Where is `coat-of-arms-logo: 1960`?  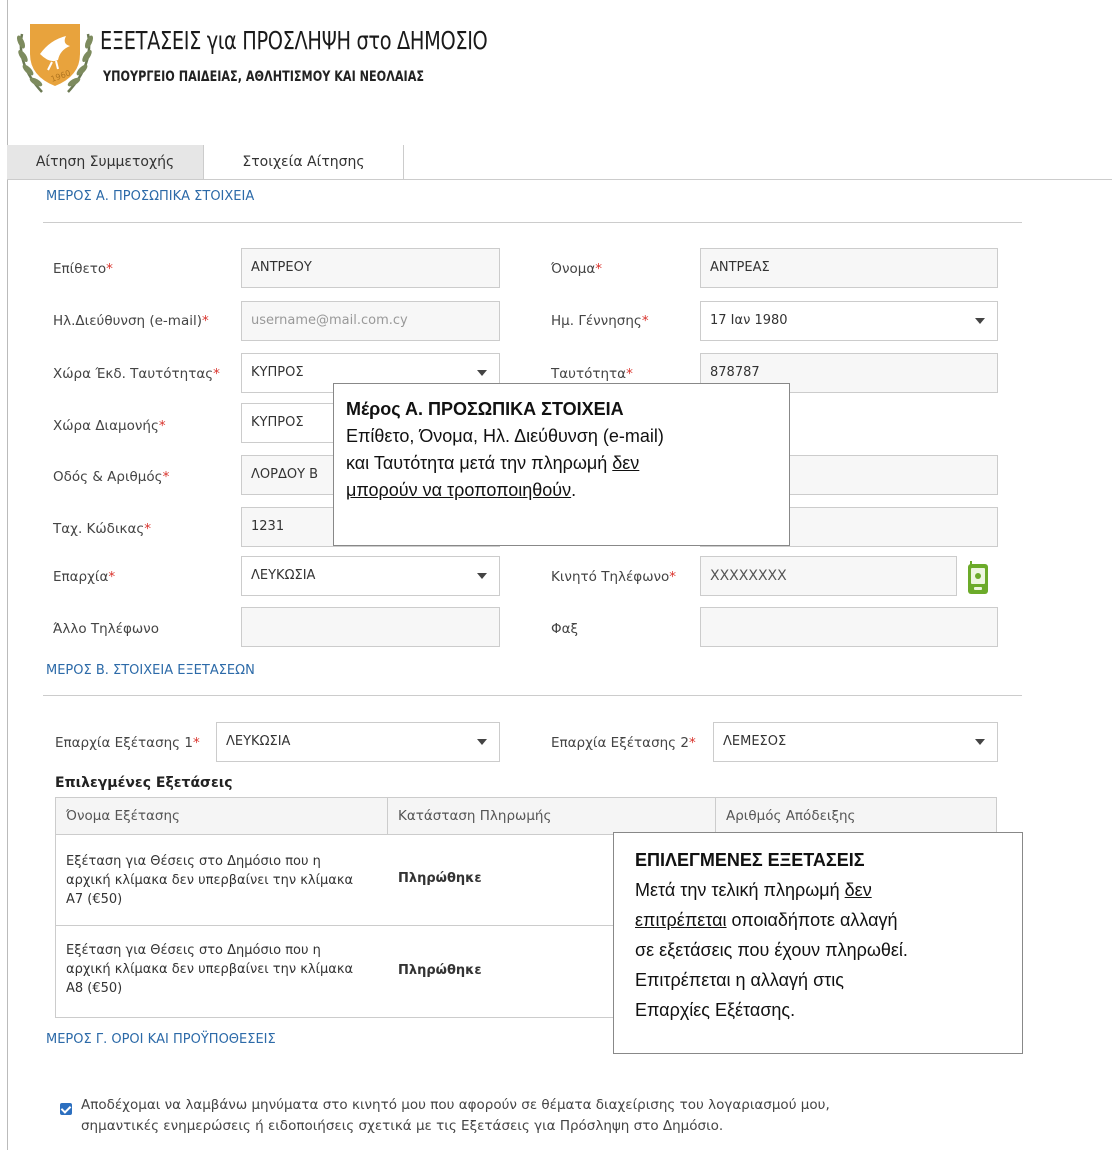
coat-of-arms-logo: 1960 is located at coordinates (55, 58).